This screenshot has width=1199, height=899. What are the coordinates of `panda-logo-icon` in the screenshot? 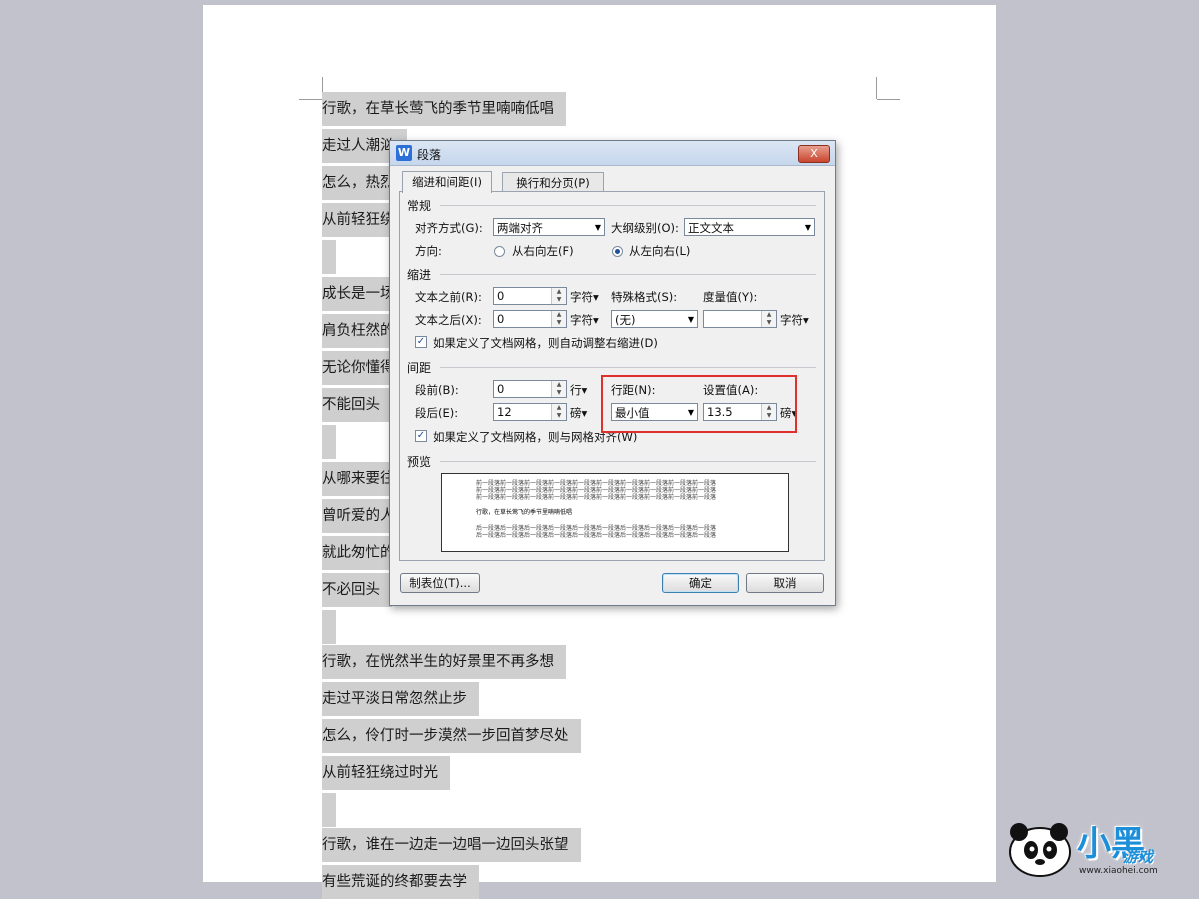 It's located at (1040, 850).